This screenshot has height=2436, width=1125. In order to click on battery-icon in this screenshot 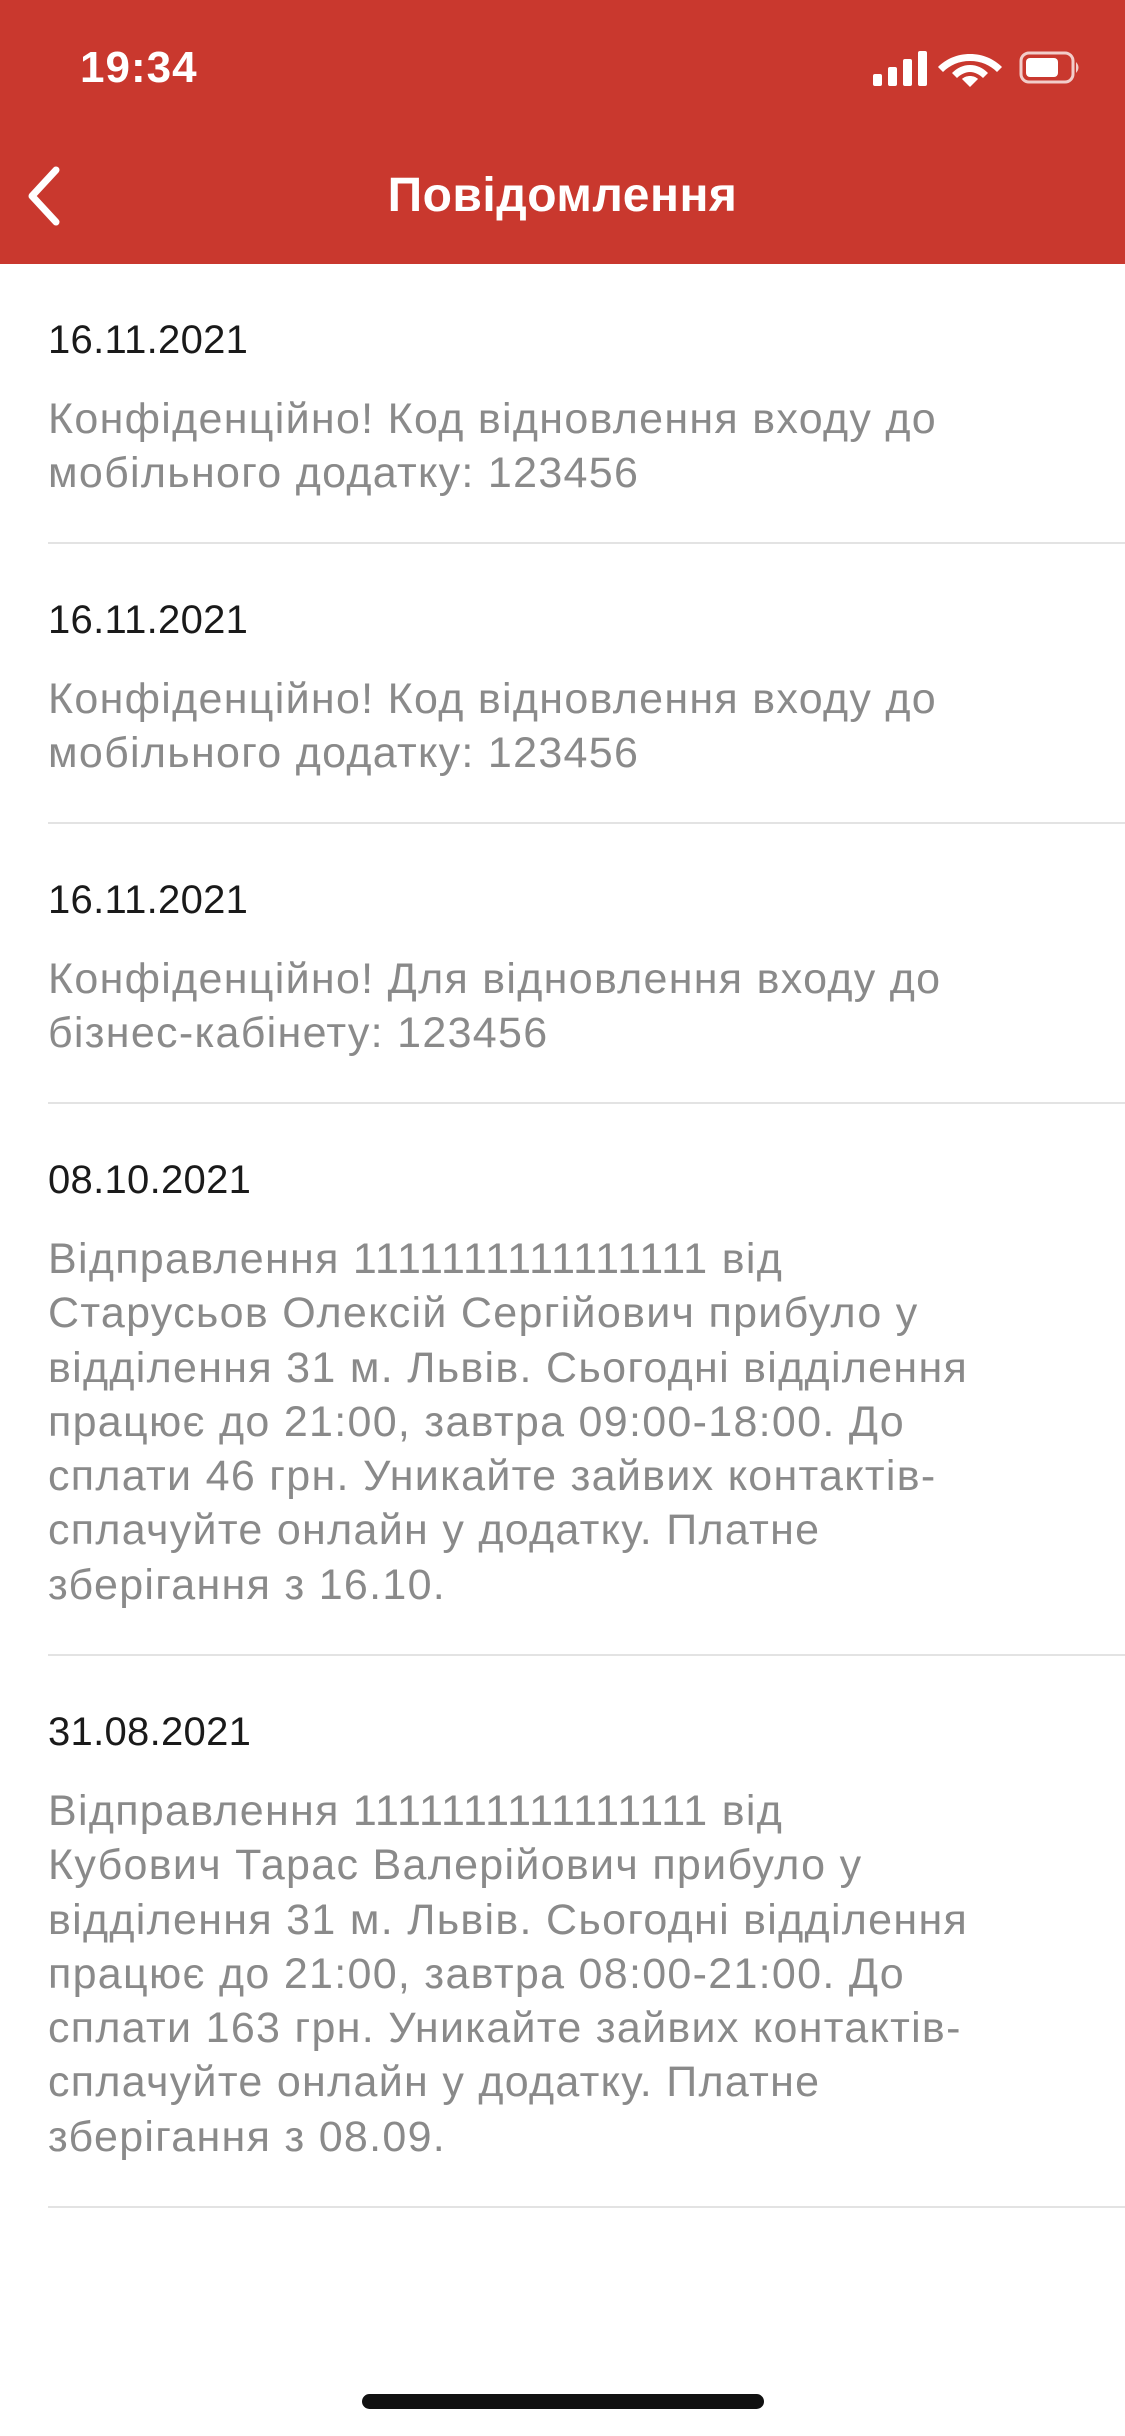, I will do `click(1049, 67)`.